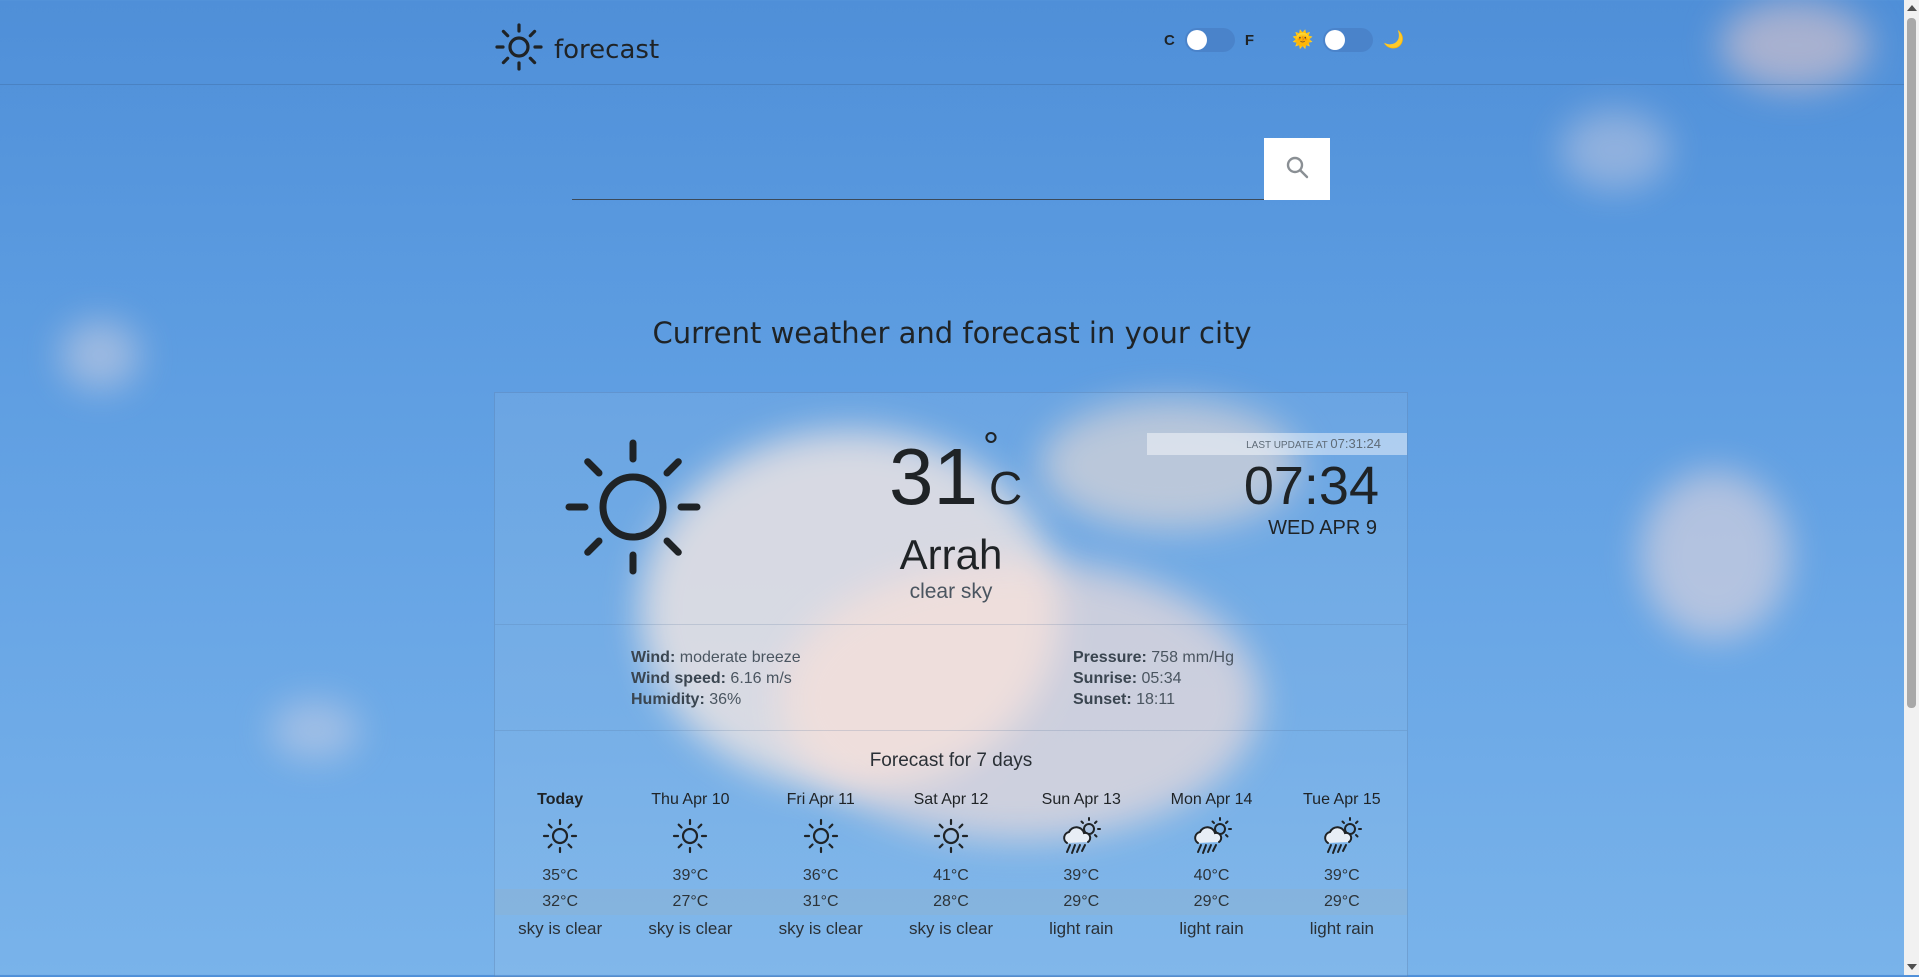 The height and width of the screenshot is (977, 1919). I want to click on top-bar: forecast C F 🌞 🌙, so click(952, 42).